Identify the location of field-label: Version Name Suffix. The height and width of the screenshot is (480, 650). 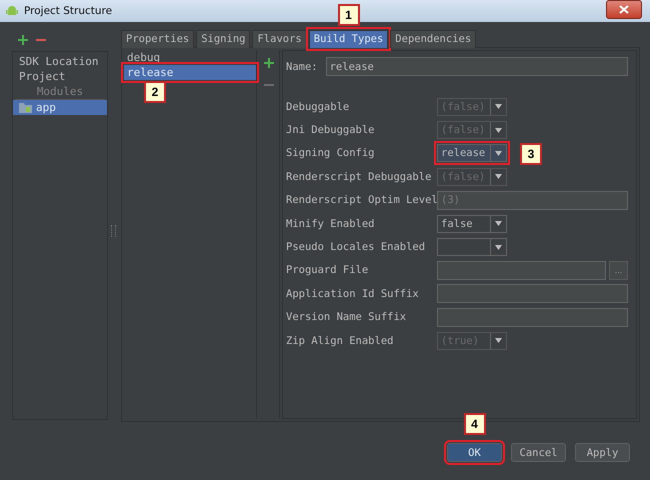
(347, 317).